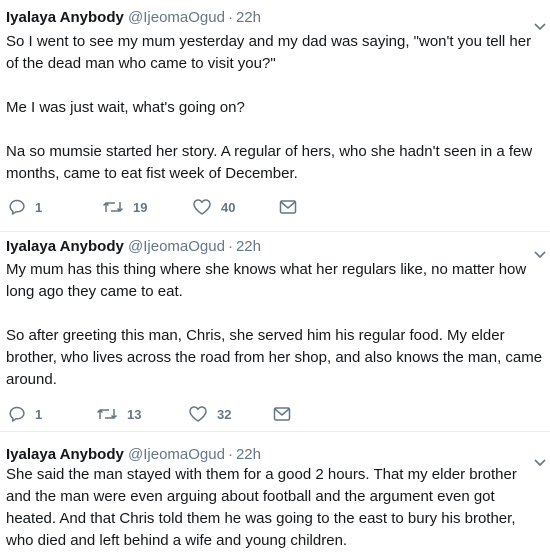 Image resolution: width=550 pixels, height=556 pixels. What do you see at coordinates (209, 414) in the screenshot?
I see `like-button: 32` at bounding box center [209, 414].